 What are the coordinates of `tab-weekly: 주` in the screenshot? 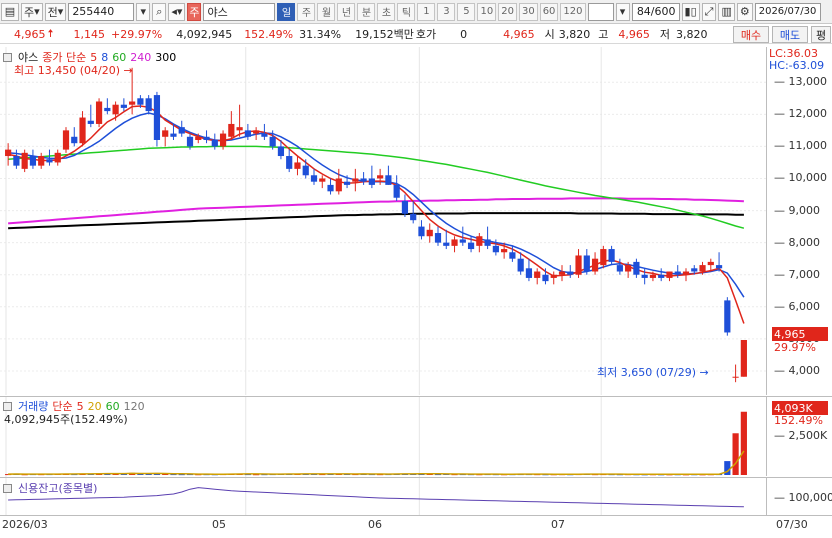 It's located at (306, 11).